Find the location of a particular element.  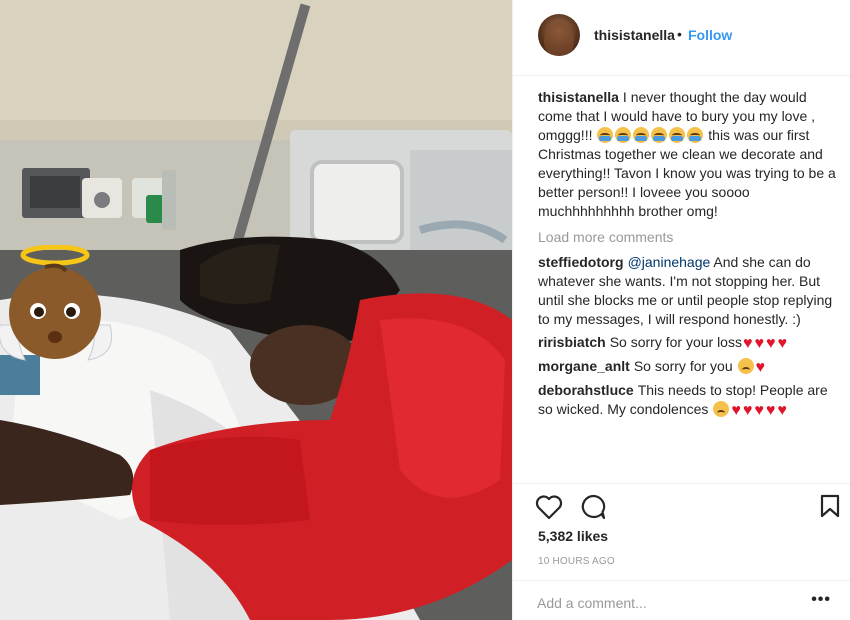

comment-mention: @janinehage is located at coordinates (669, 262).